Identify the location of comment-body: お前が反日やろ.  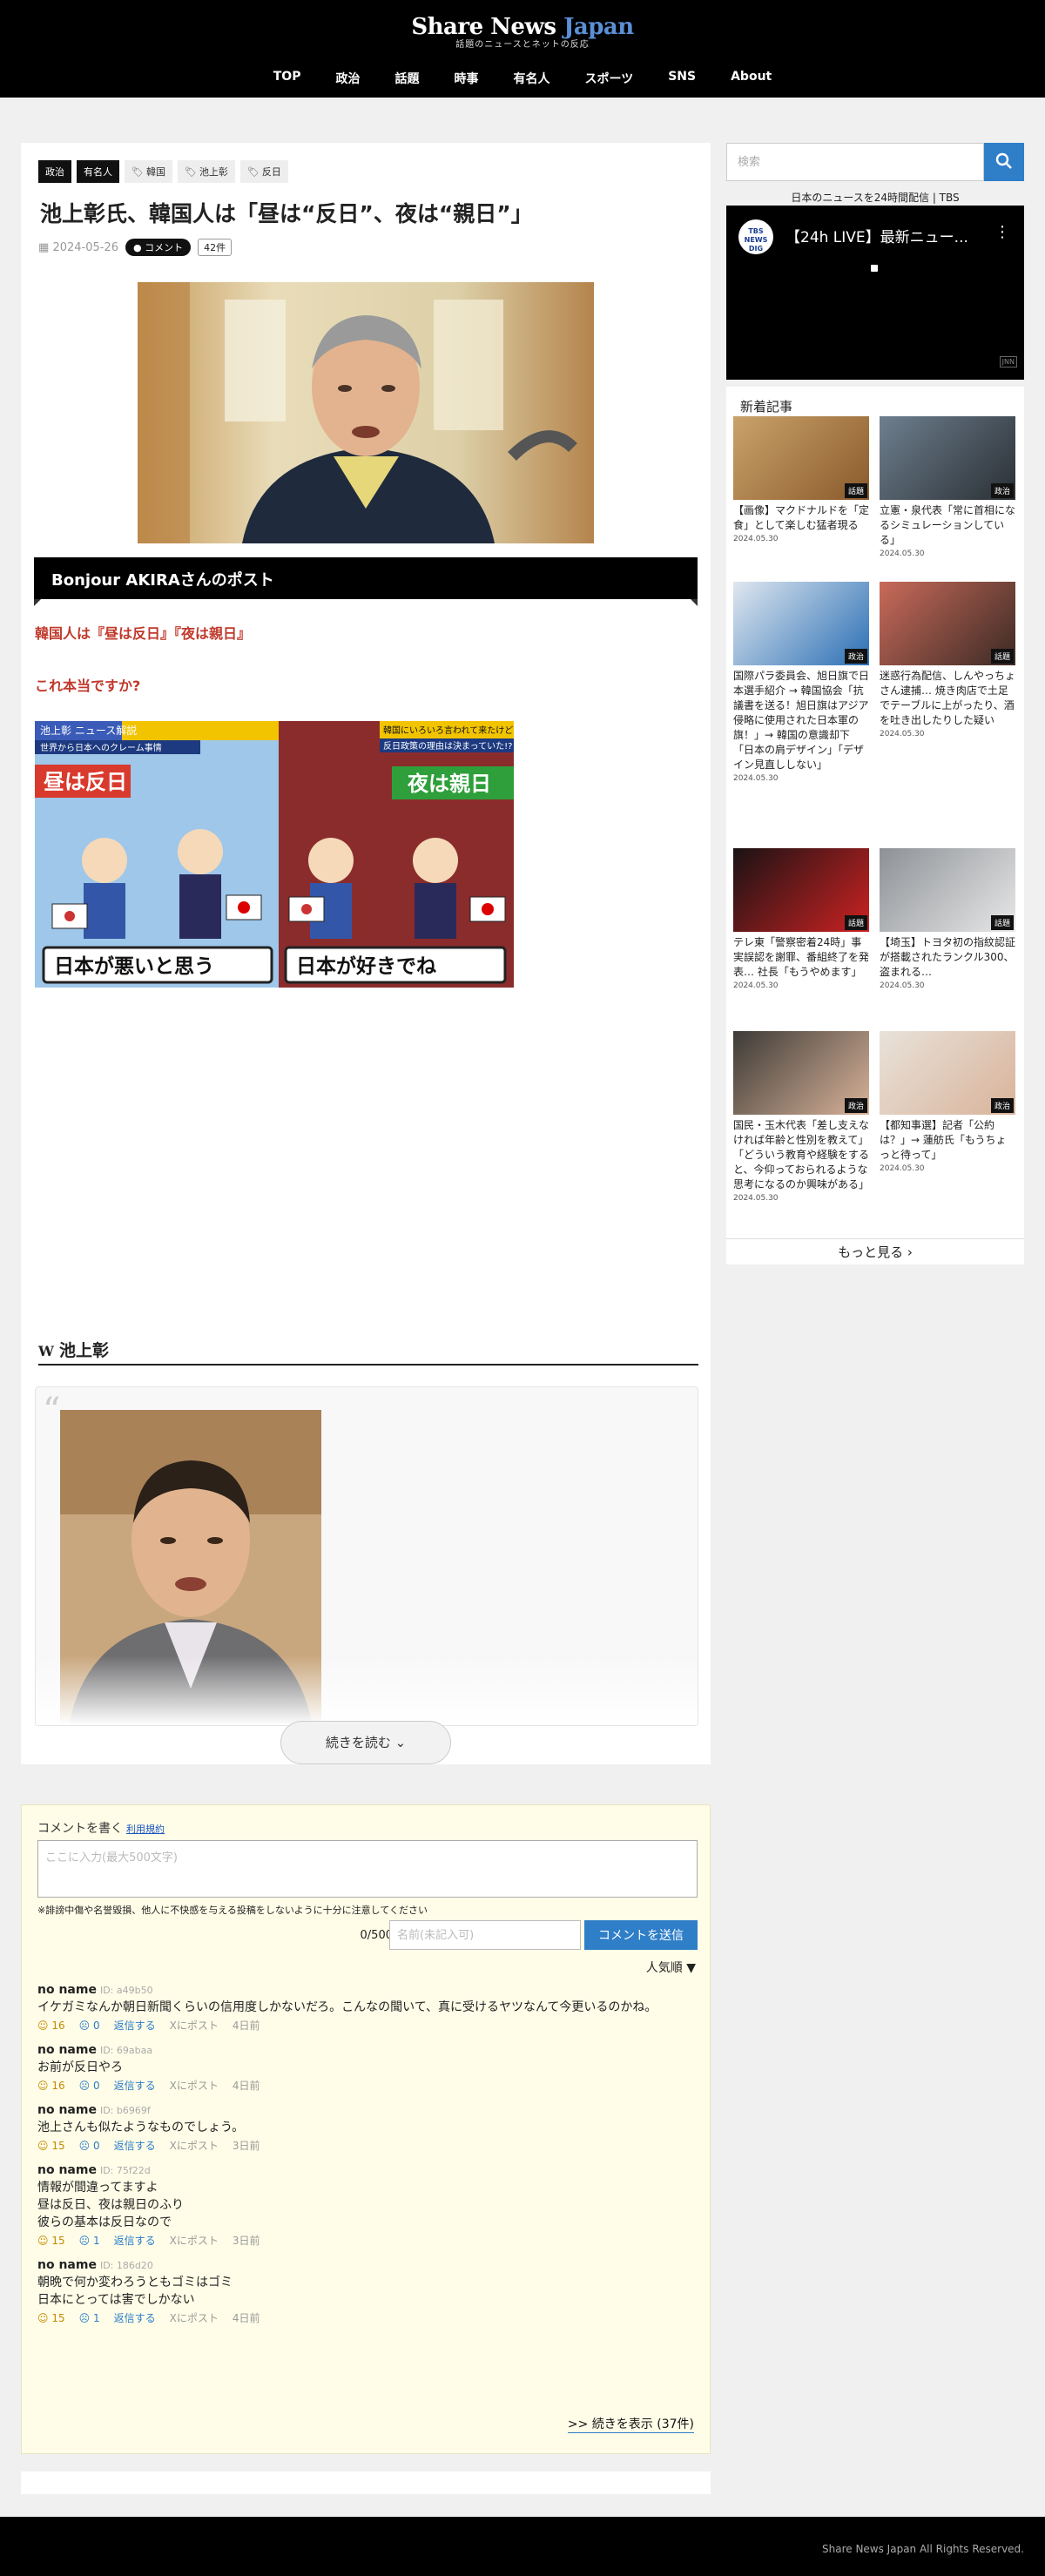
(80, 2067).